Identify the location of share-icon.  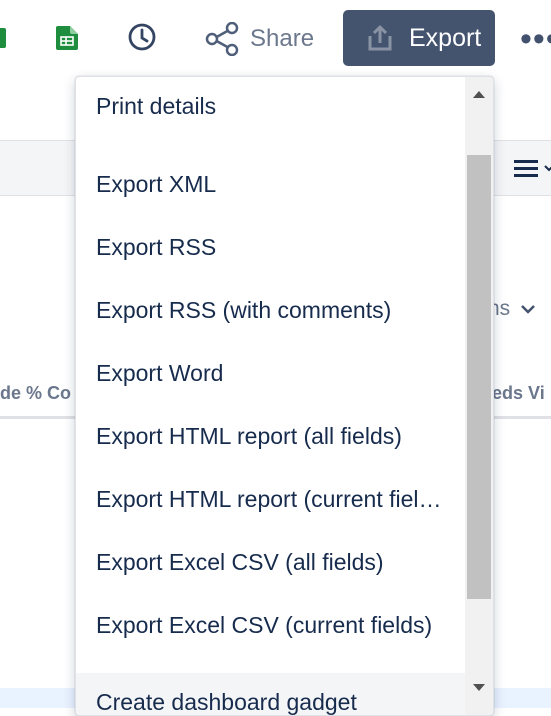
(222, 39).